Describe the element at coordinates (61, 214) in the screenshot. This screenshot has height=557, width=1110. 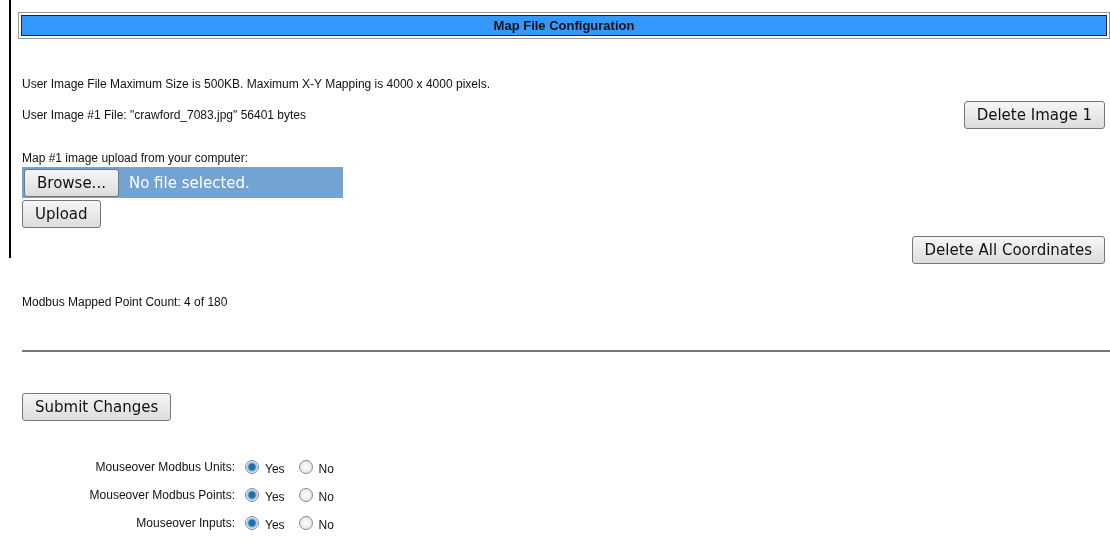
I see `upload-button: Upload` at that location.